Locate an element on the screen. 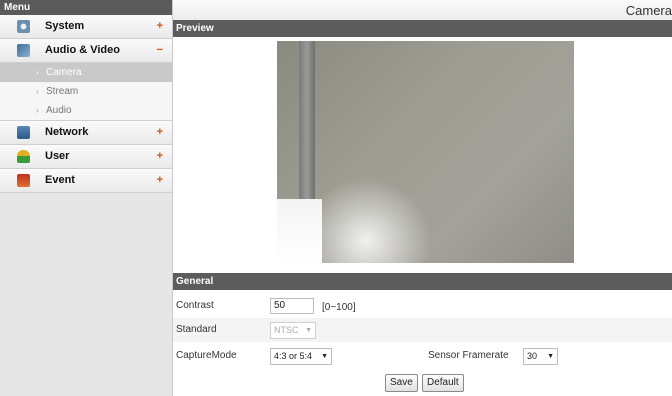  save-button: Save is located at coordinates (401, 383).